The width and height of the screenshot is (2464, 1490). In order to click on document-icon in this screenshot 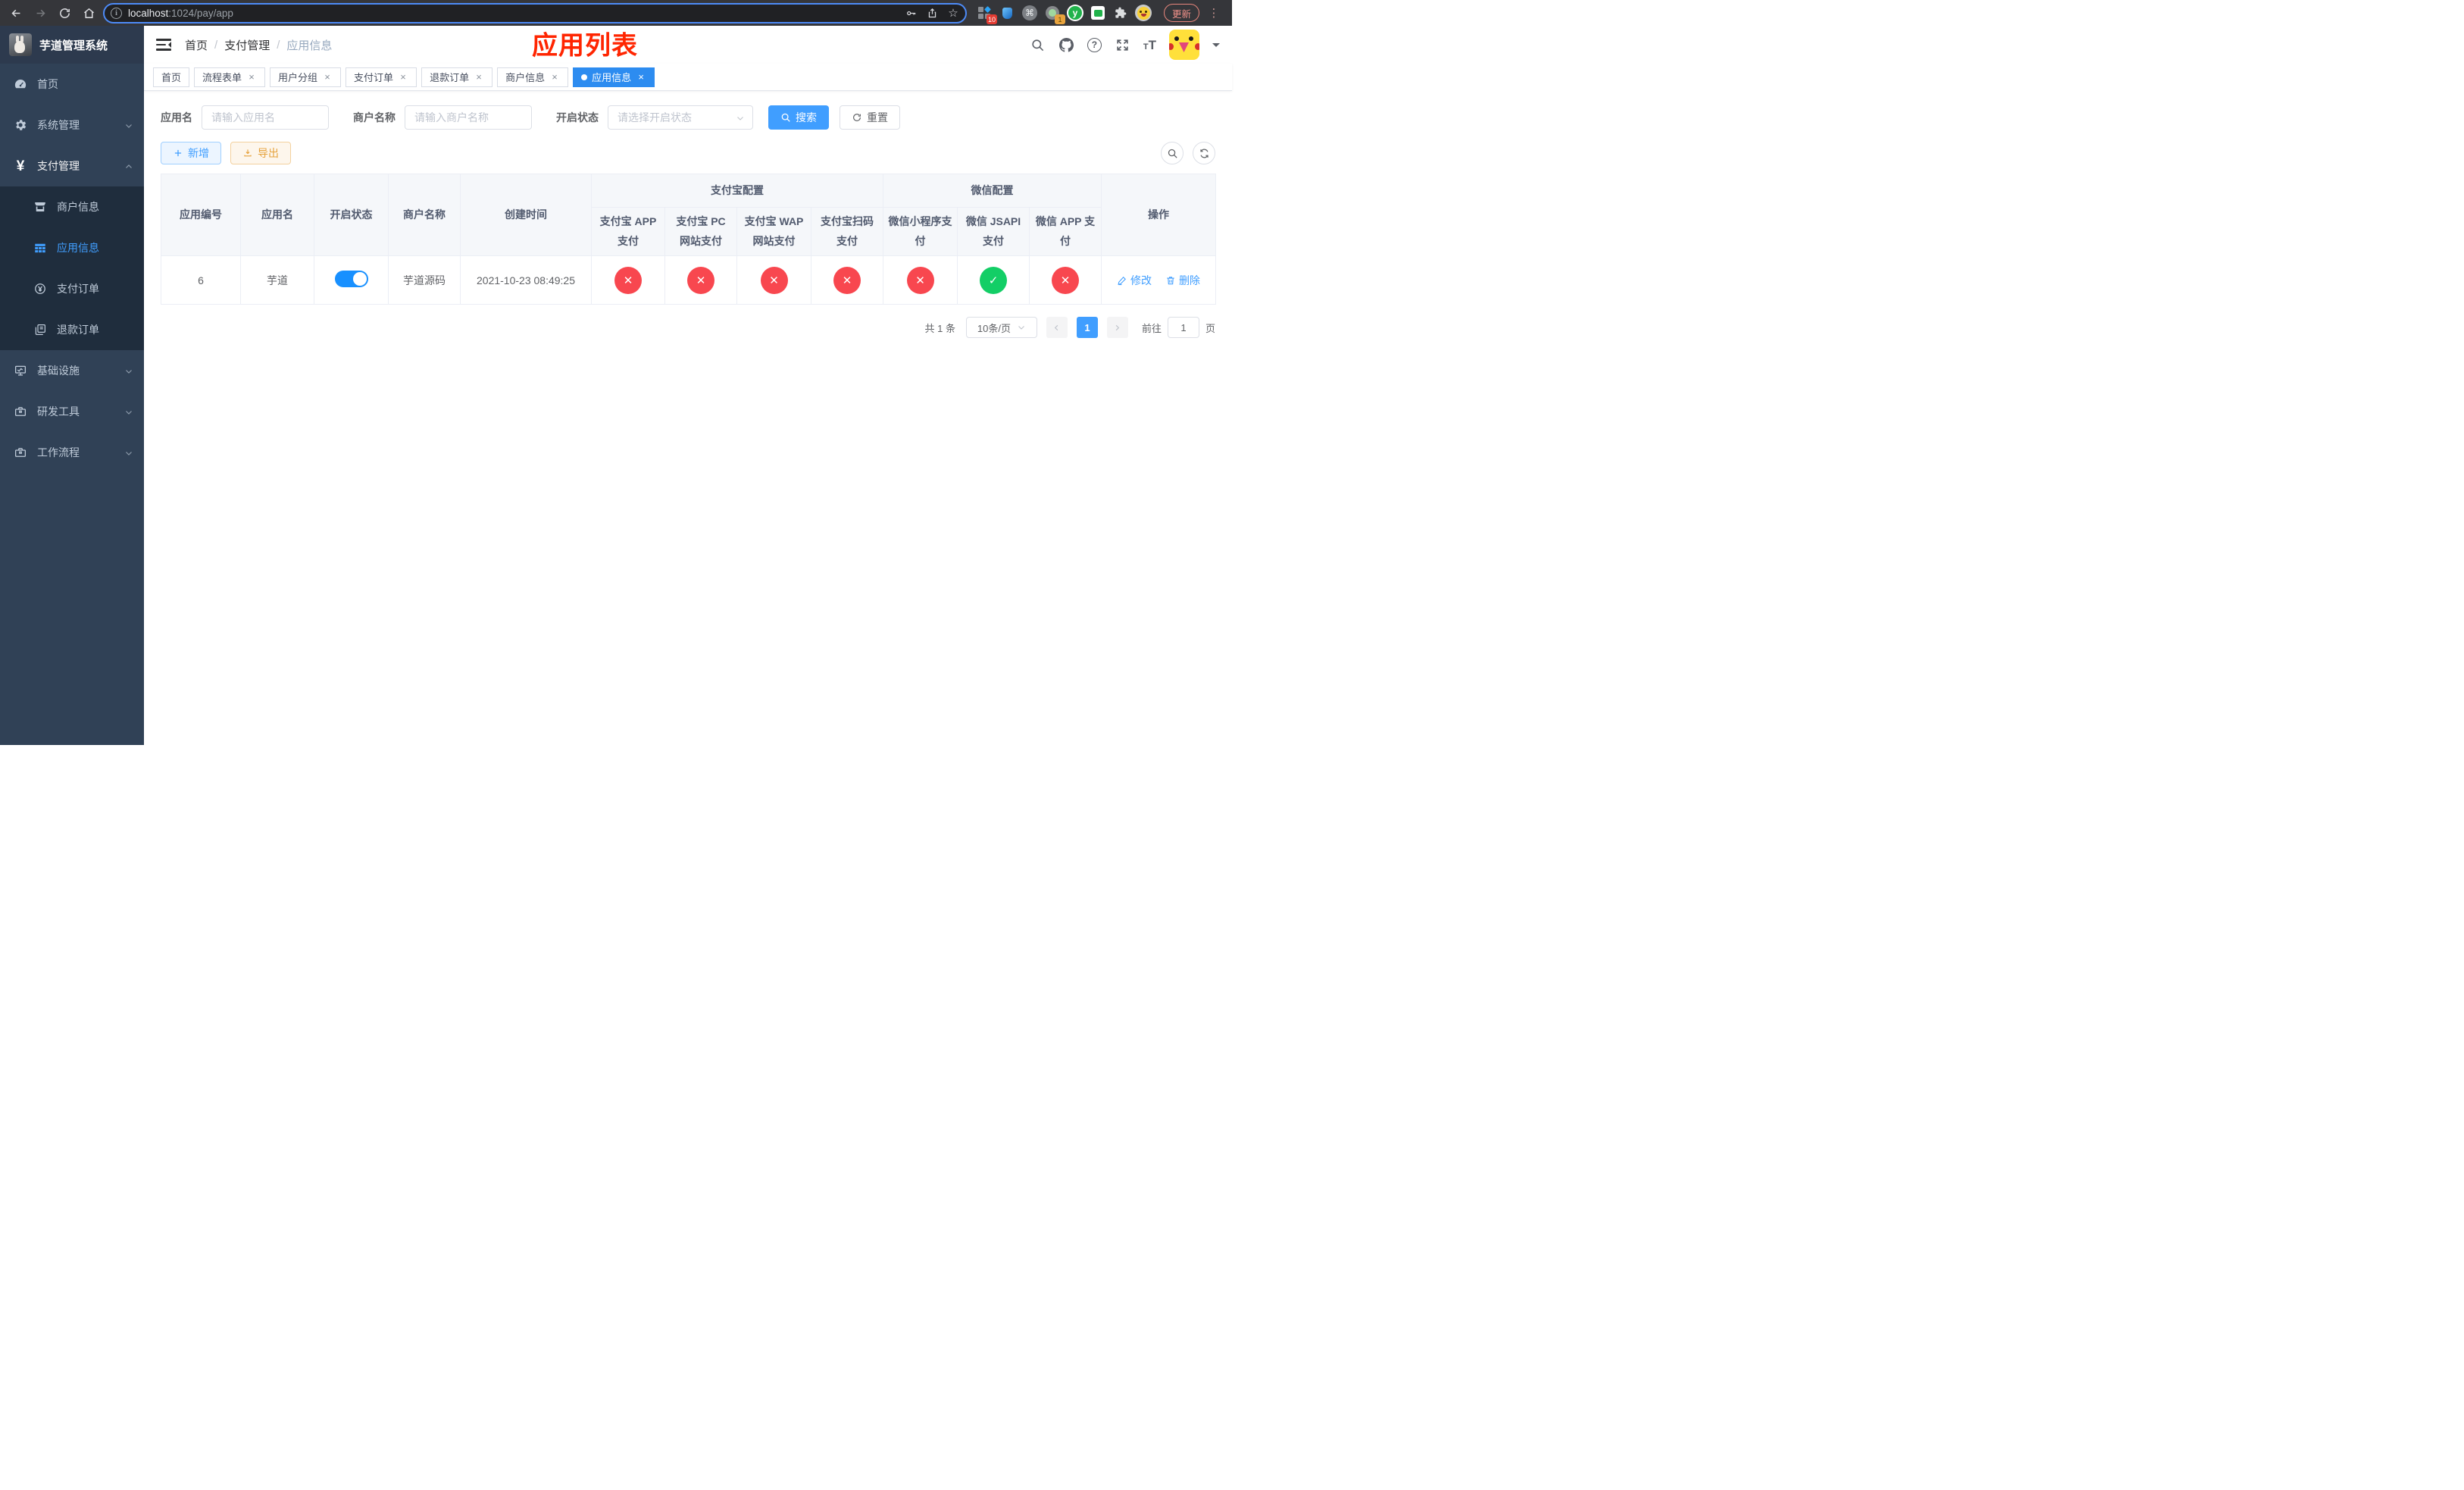, I will do `click(40, 330)`.